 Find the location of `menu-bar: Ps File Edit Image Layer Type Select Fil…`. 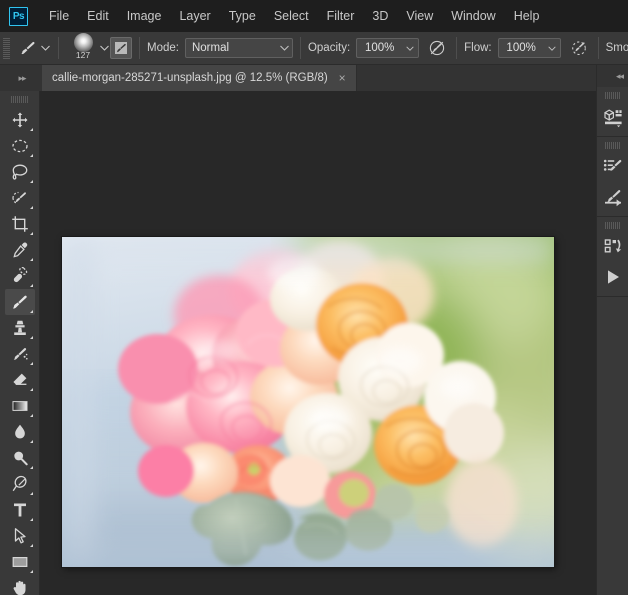

menu-bar: Ps File Edit Image Layer Type Select Fil… is located at coordinates (314, 16).